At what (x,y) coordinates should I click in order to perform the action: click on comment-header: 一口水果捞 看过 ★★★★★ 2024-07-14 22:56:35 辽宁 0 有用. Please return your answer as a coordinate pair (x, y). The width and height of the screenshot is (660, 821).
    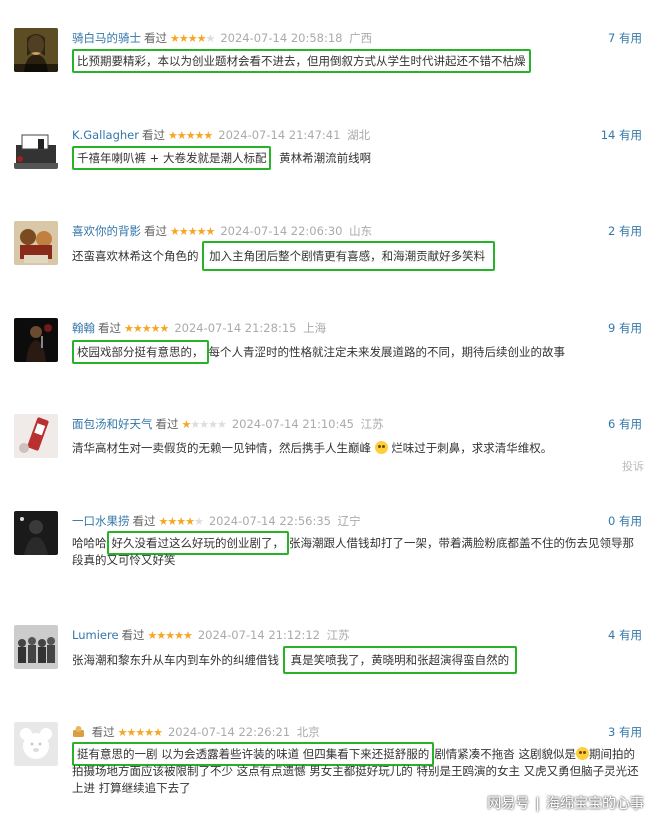
    Looking at the image, I should click on (357, 521).